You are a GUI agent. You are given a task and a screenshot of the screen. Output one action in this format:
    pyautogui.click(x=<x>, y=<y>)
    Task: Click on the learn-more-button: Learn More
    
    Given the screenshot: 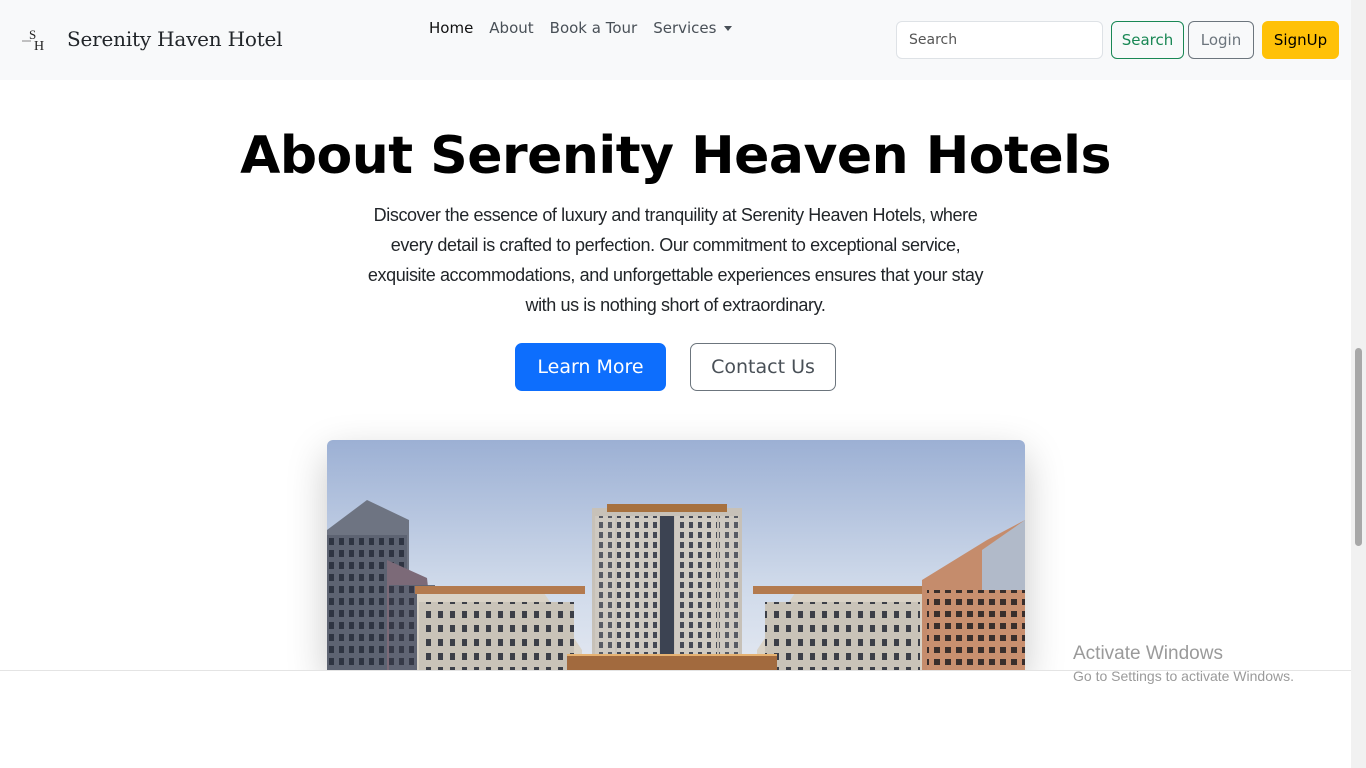 What is the action you would take?
    pyautogui.click(x=590, y=367)
    